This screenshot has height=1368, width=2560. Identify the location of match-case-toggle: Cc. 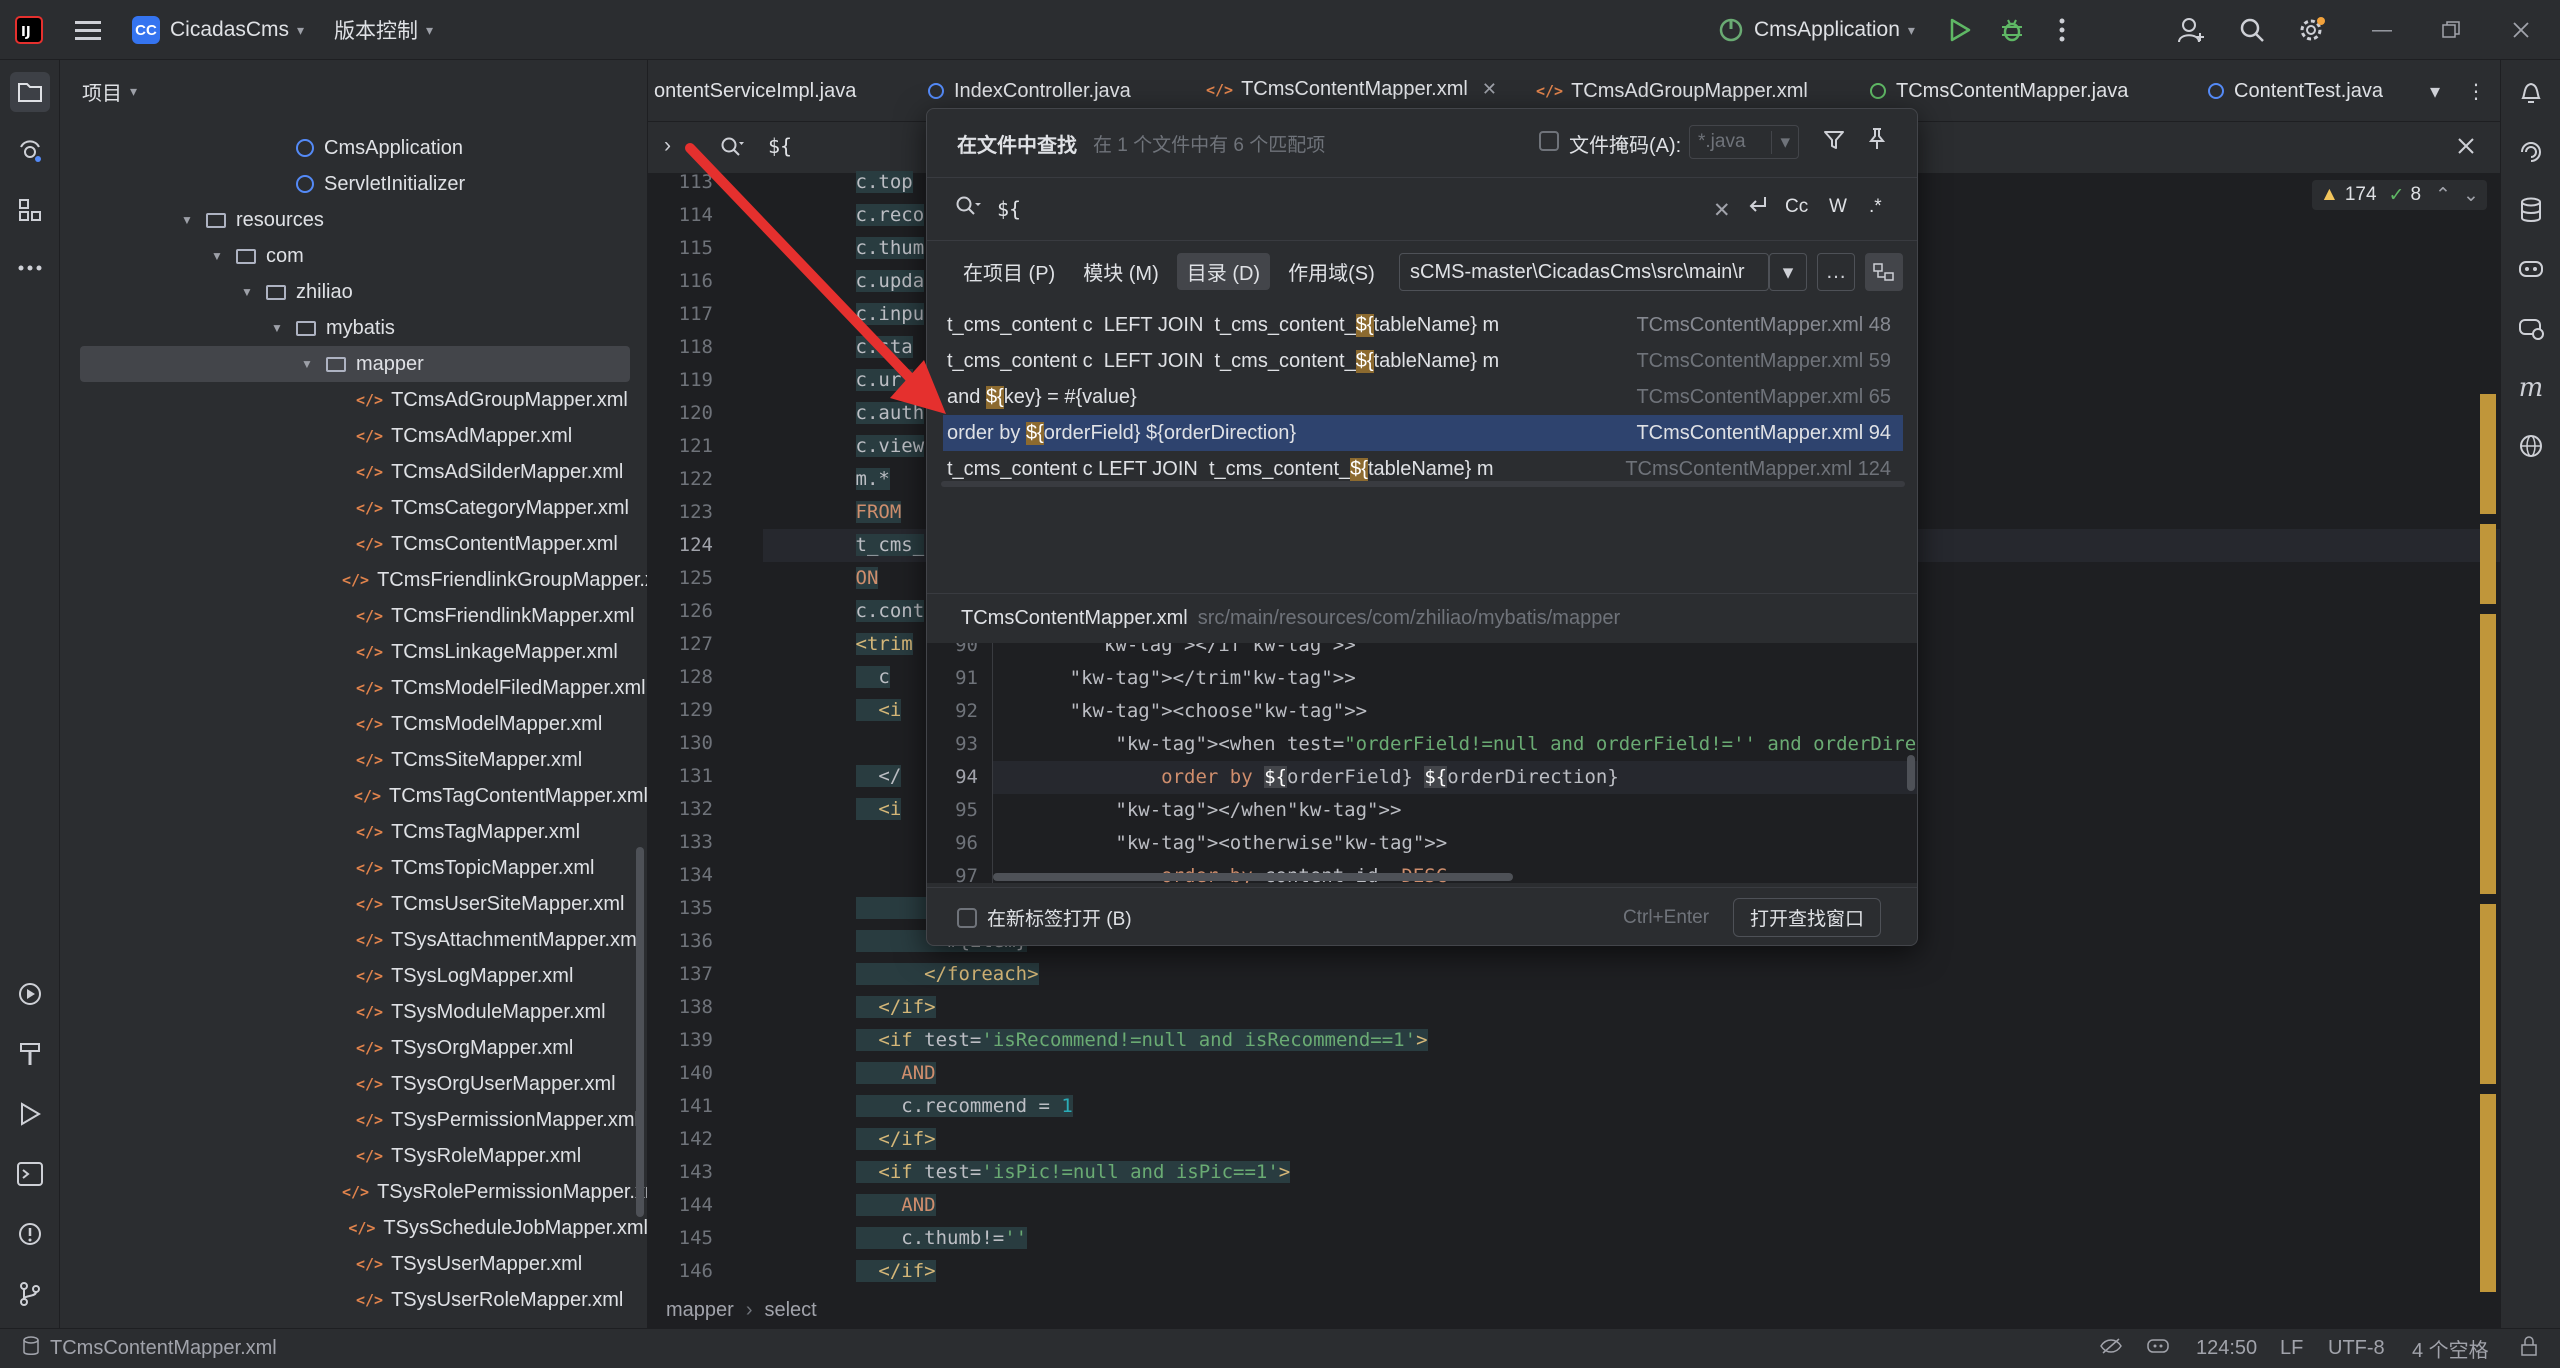
(1796, 207).